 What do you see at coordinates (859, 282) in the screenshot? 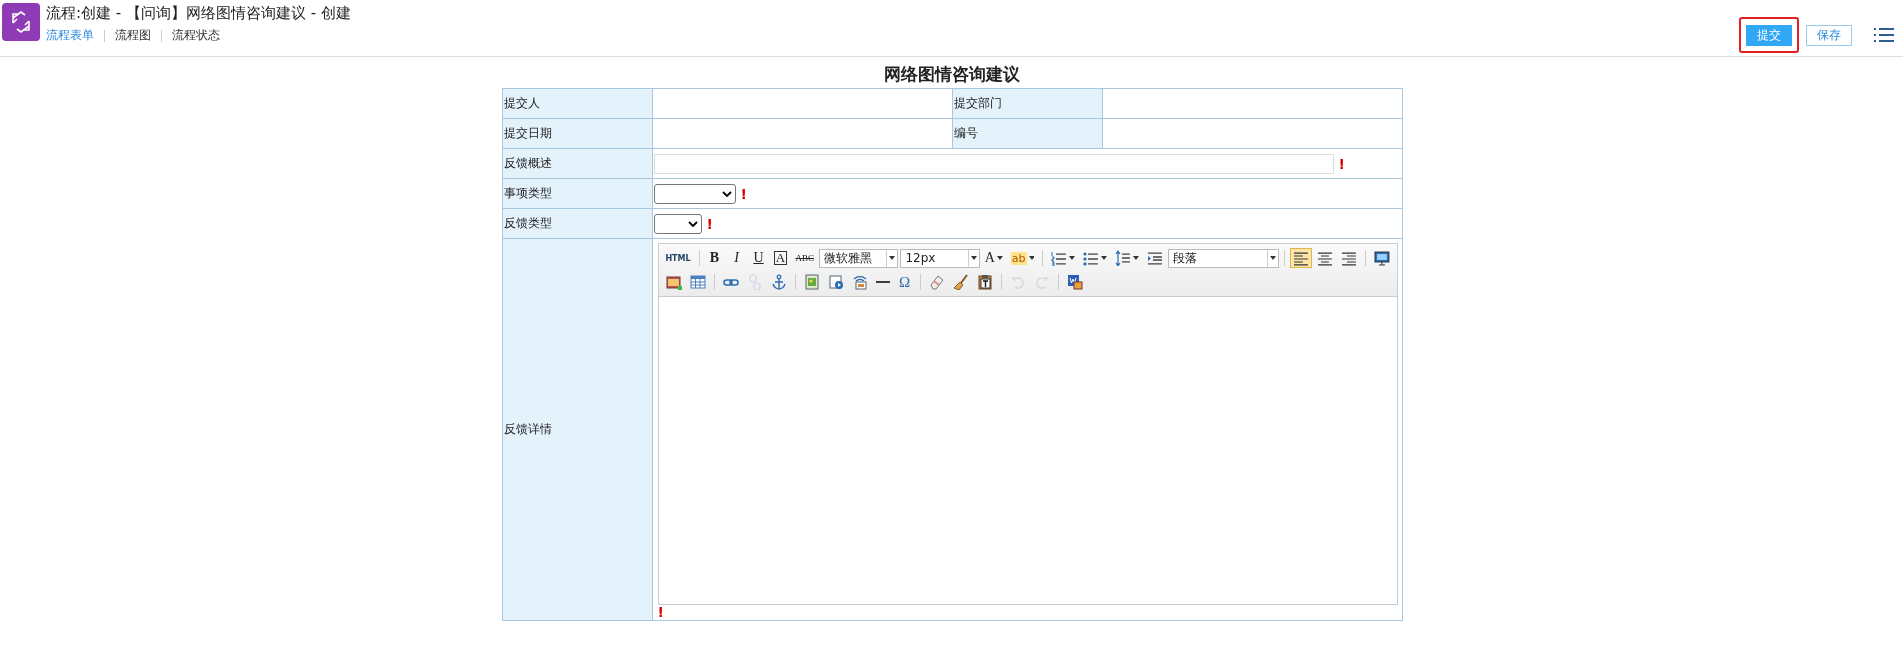
I see `signal-page-icon` at bounding box center [859, 282].